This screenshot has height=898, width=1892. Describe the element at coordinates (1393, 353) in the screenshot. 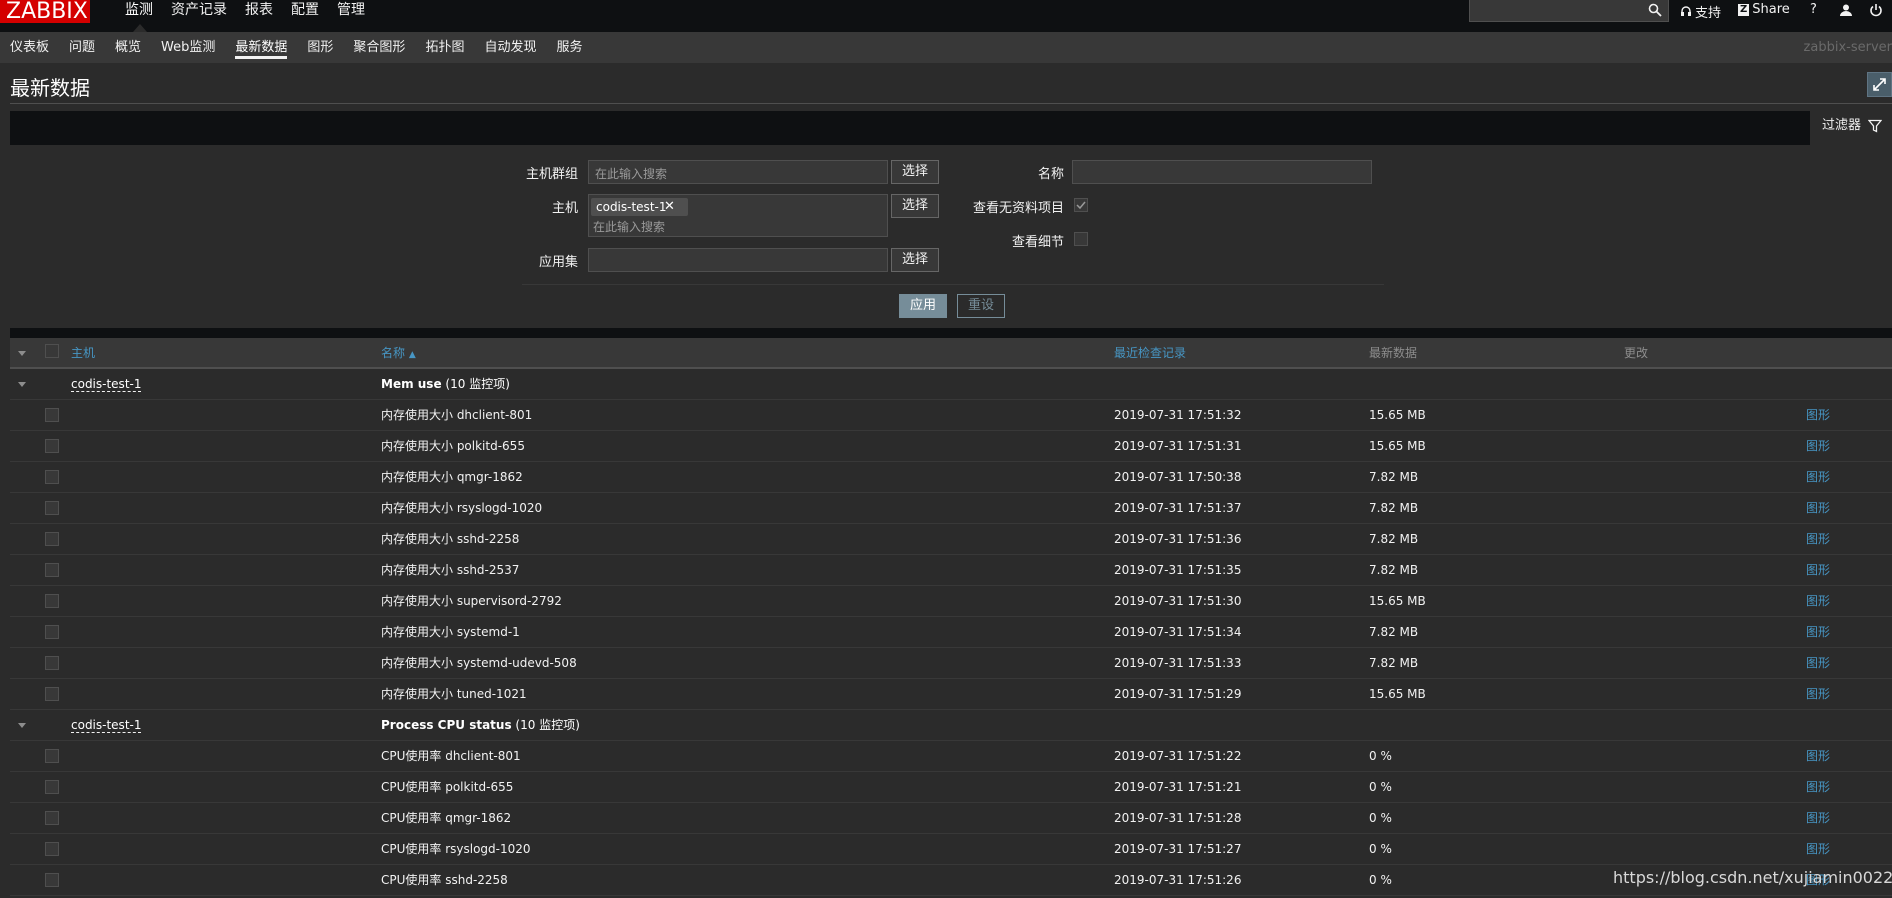

I see `col-last-value: 最新数据` at that location.